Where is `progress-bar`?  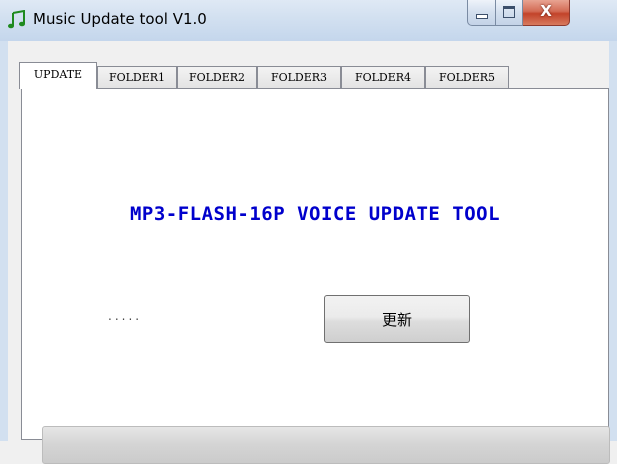
progress-bar is located at coordinates (326, 445).